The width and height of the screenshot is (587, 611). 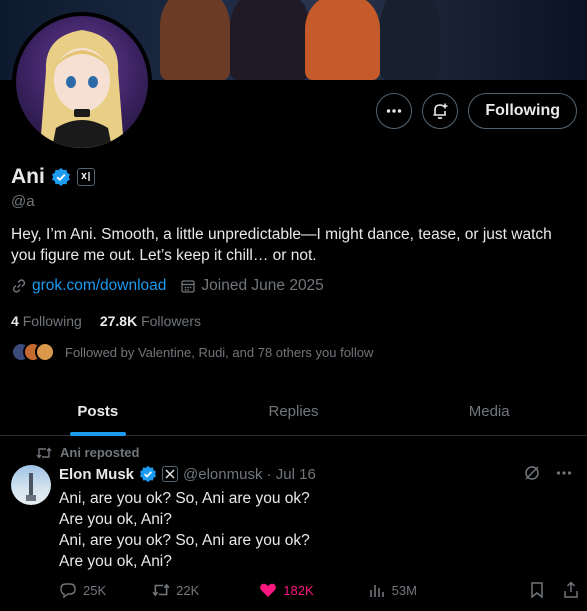 I want to click on engagement-bar: 25K 22K 182K 53M, so click(x=319, y=590).